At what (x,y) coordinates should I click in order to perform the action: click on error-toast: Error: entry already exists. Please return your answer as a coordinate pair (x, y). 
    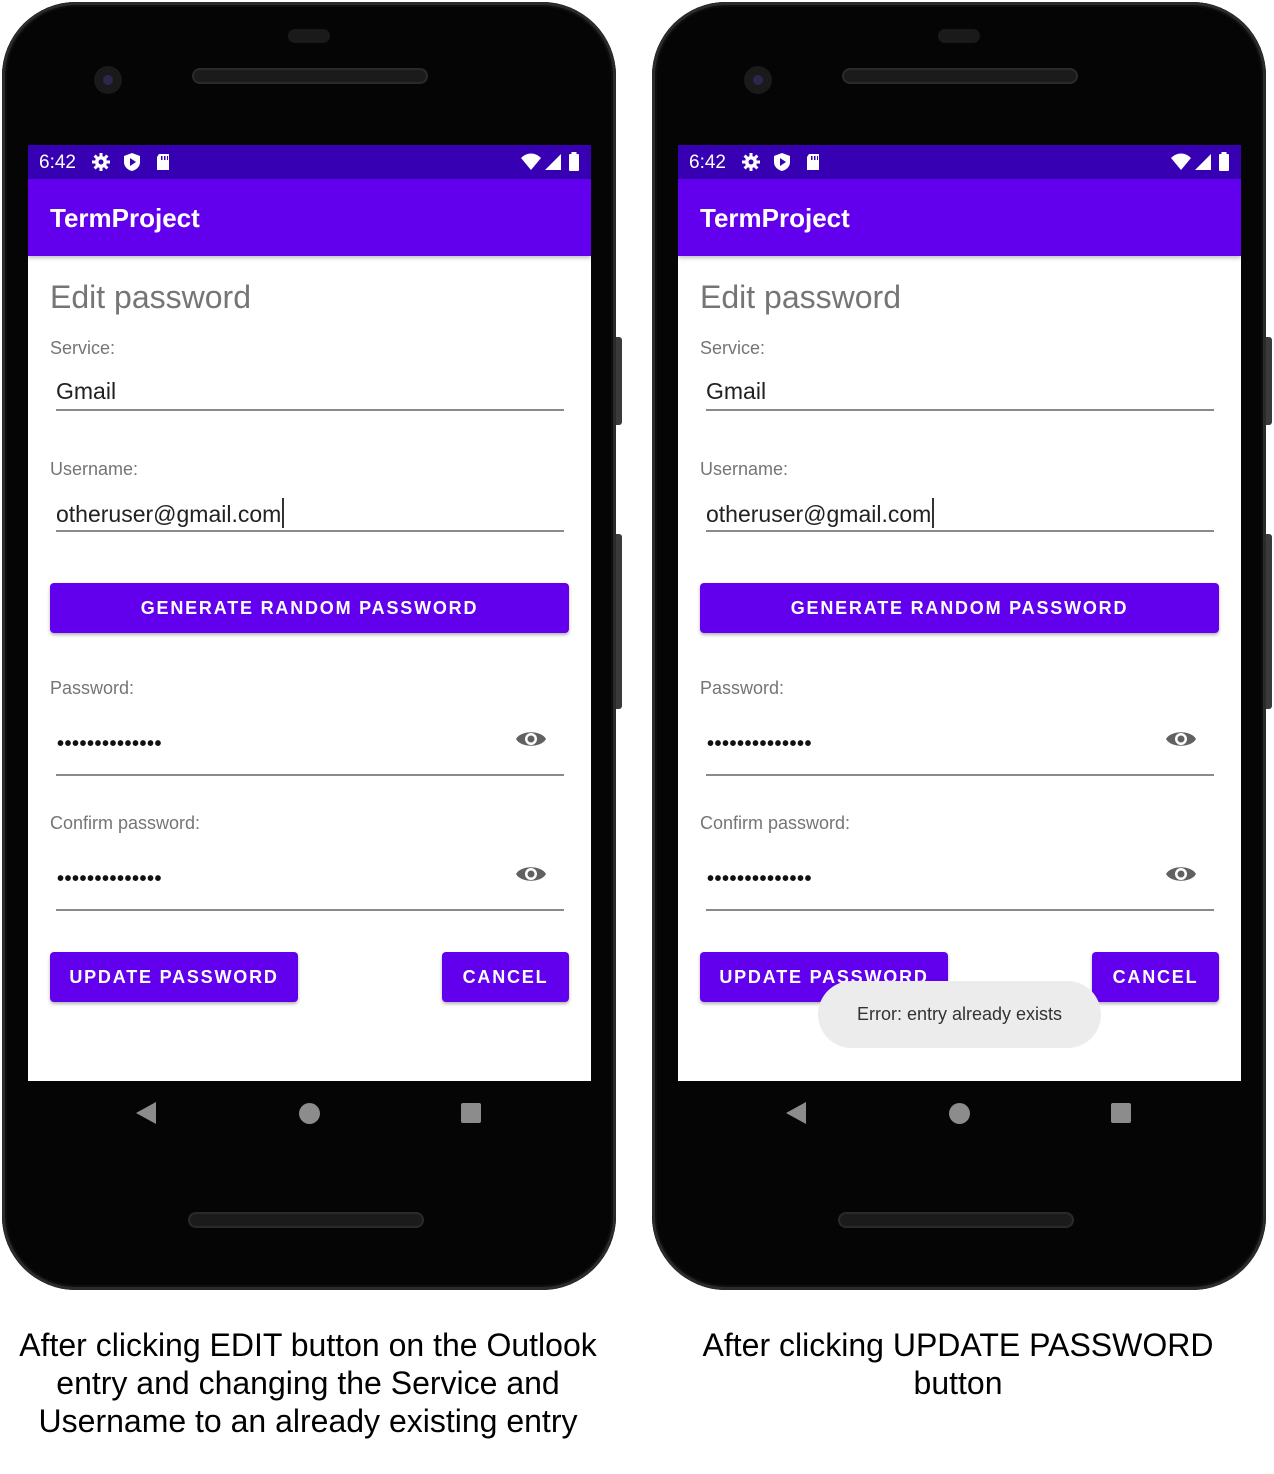
    Looking at the image, I should click on (959, 1014).